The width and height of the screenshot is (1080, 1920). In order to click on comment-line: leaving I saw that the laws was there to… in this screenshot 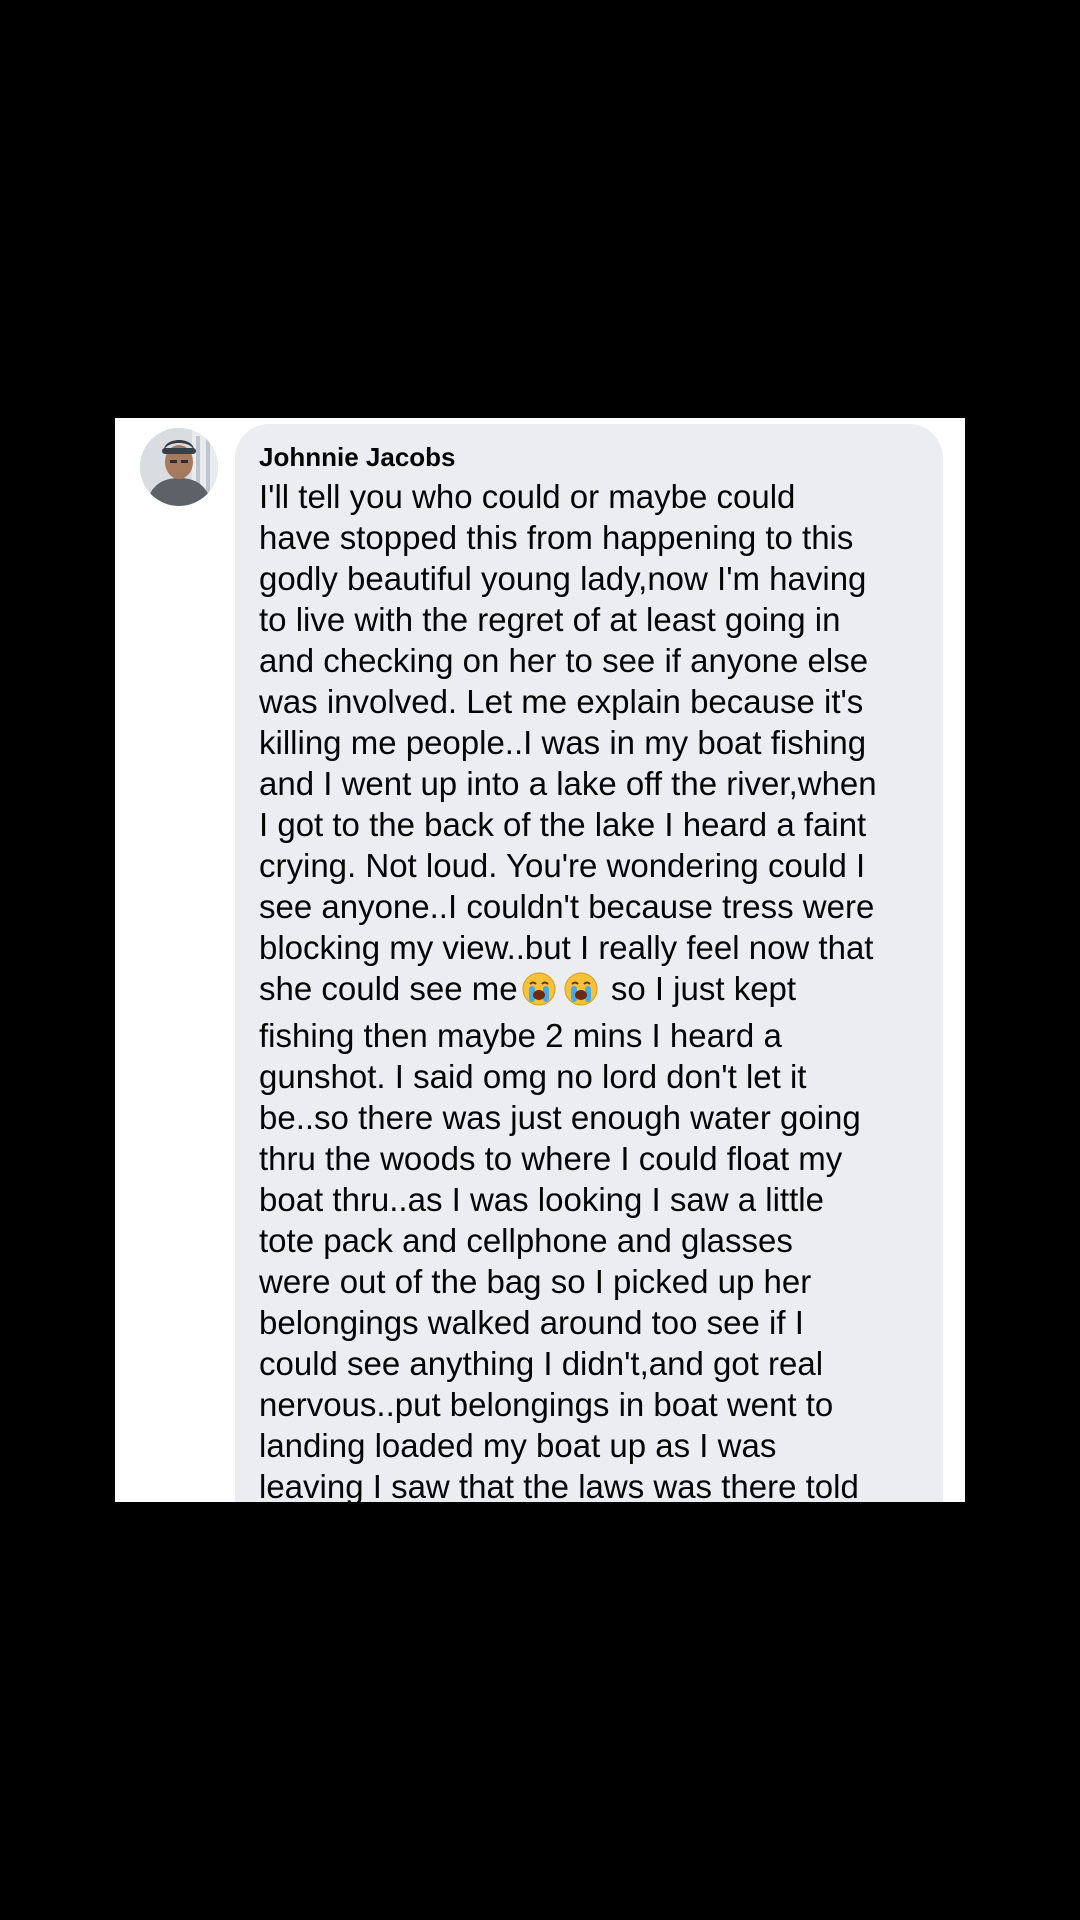, I will do `click(559, 1485)`.